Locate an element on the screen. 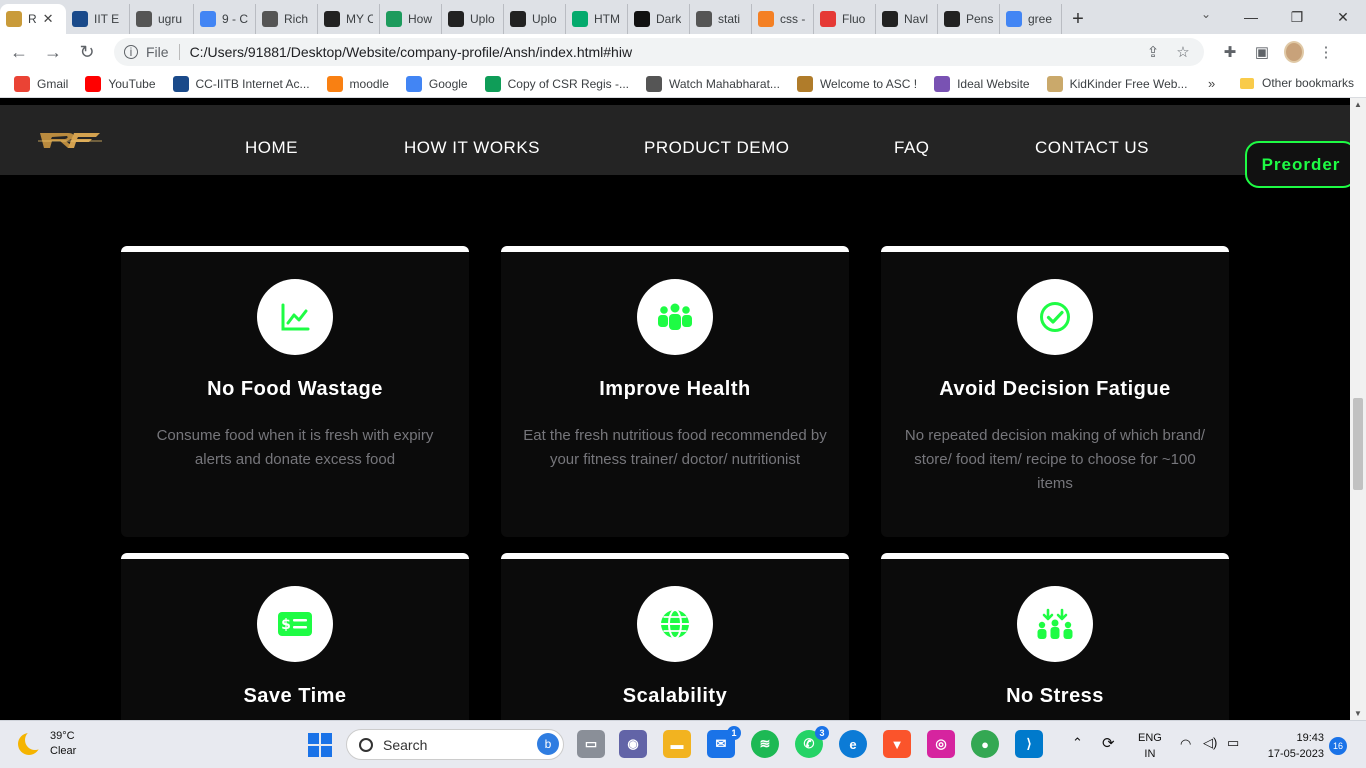 This screenshot has width=1366, height=768. browser-tab: How is located at coordinates (411, 19).